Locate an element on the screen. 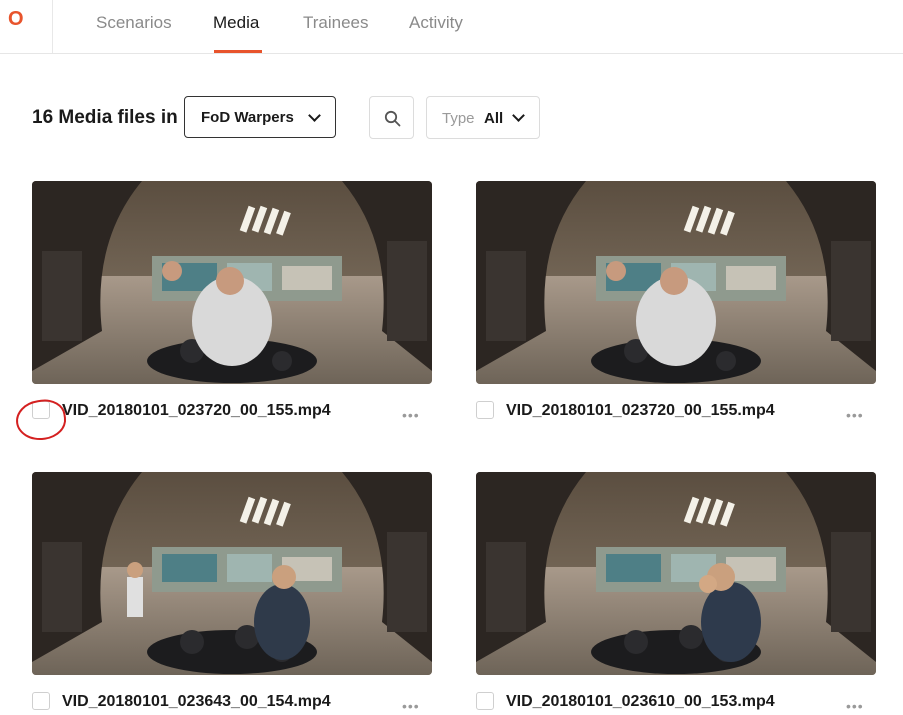 Image resolution: width=903 pixels, height=715 pixels. tab-scenarios: Scenarios is located at coordinates (134, 23).